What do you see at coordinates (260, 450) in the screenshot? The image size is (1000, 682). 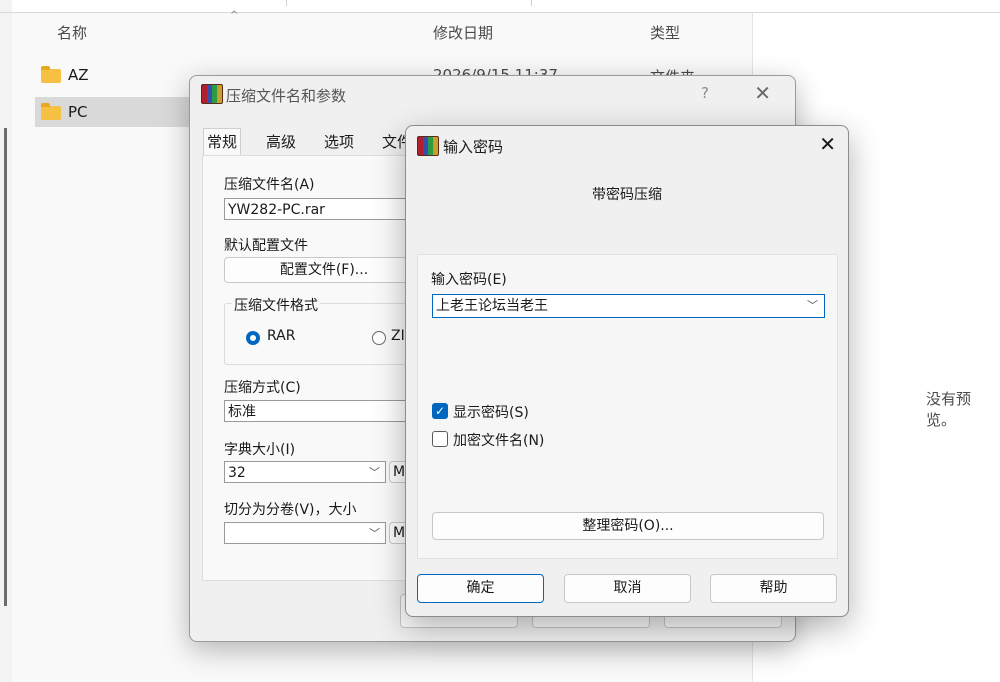 I see `dict-label: 字典大小(I)` at bounding box center [260, 450].